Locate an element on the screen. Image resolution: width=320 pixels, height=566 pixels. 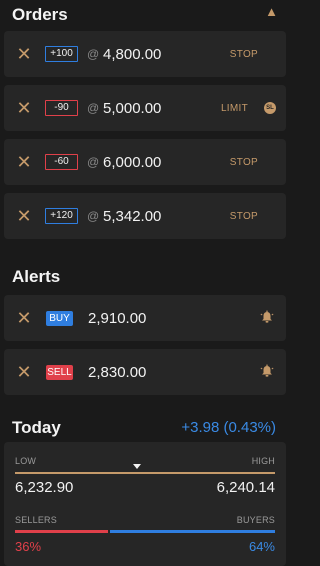
day-range-bar is located at coordinates (145, 473).